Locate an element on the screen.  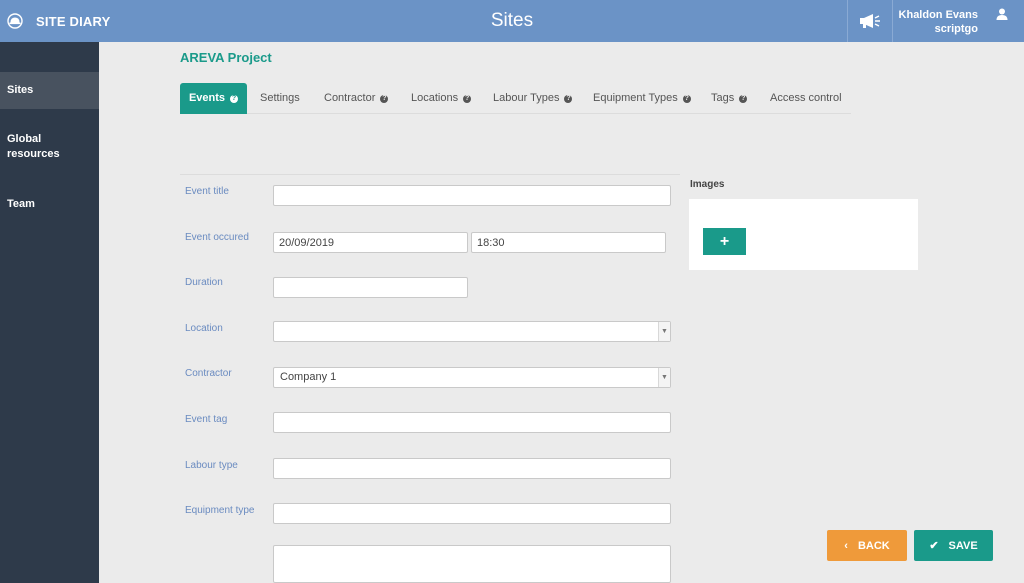
contractor-label: Contractor is located at coordinates (208, 373).